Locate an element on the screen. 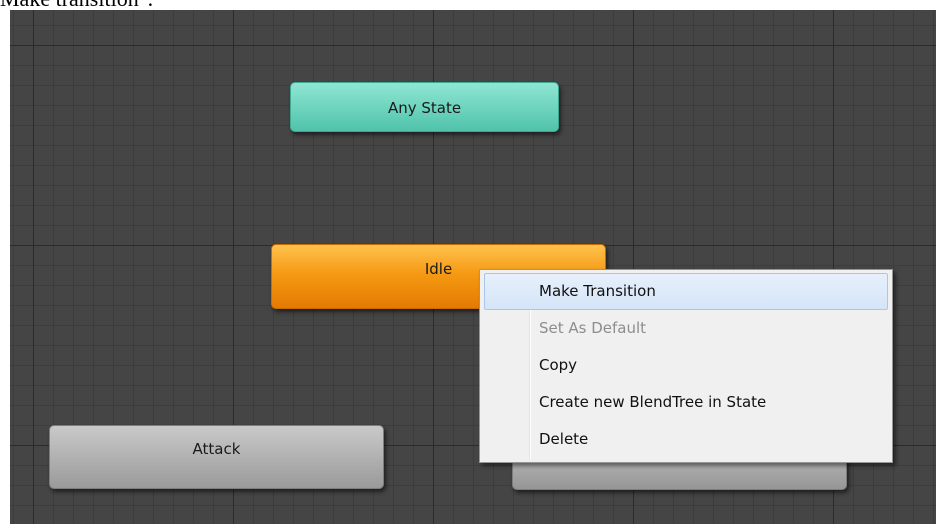  menu-item-make-transition: Make Transition is located at coordinates (686, 291).